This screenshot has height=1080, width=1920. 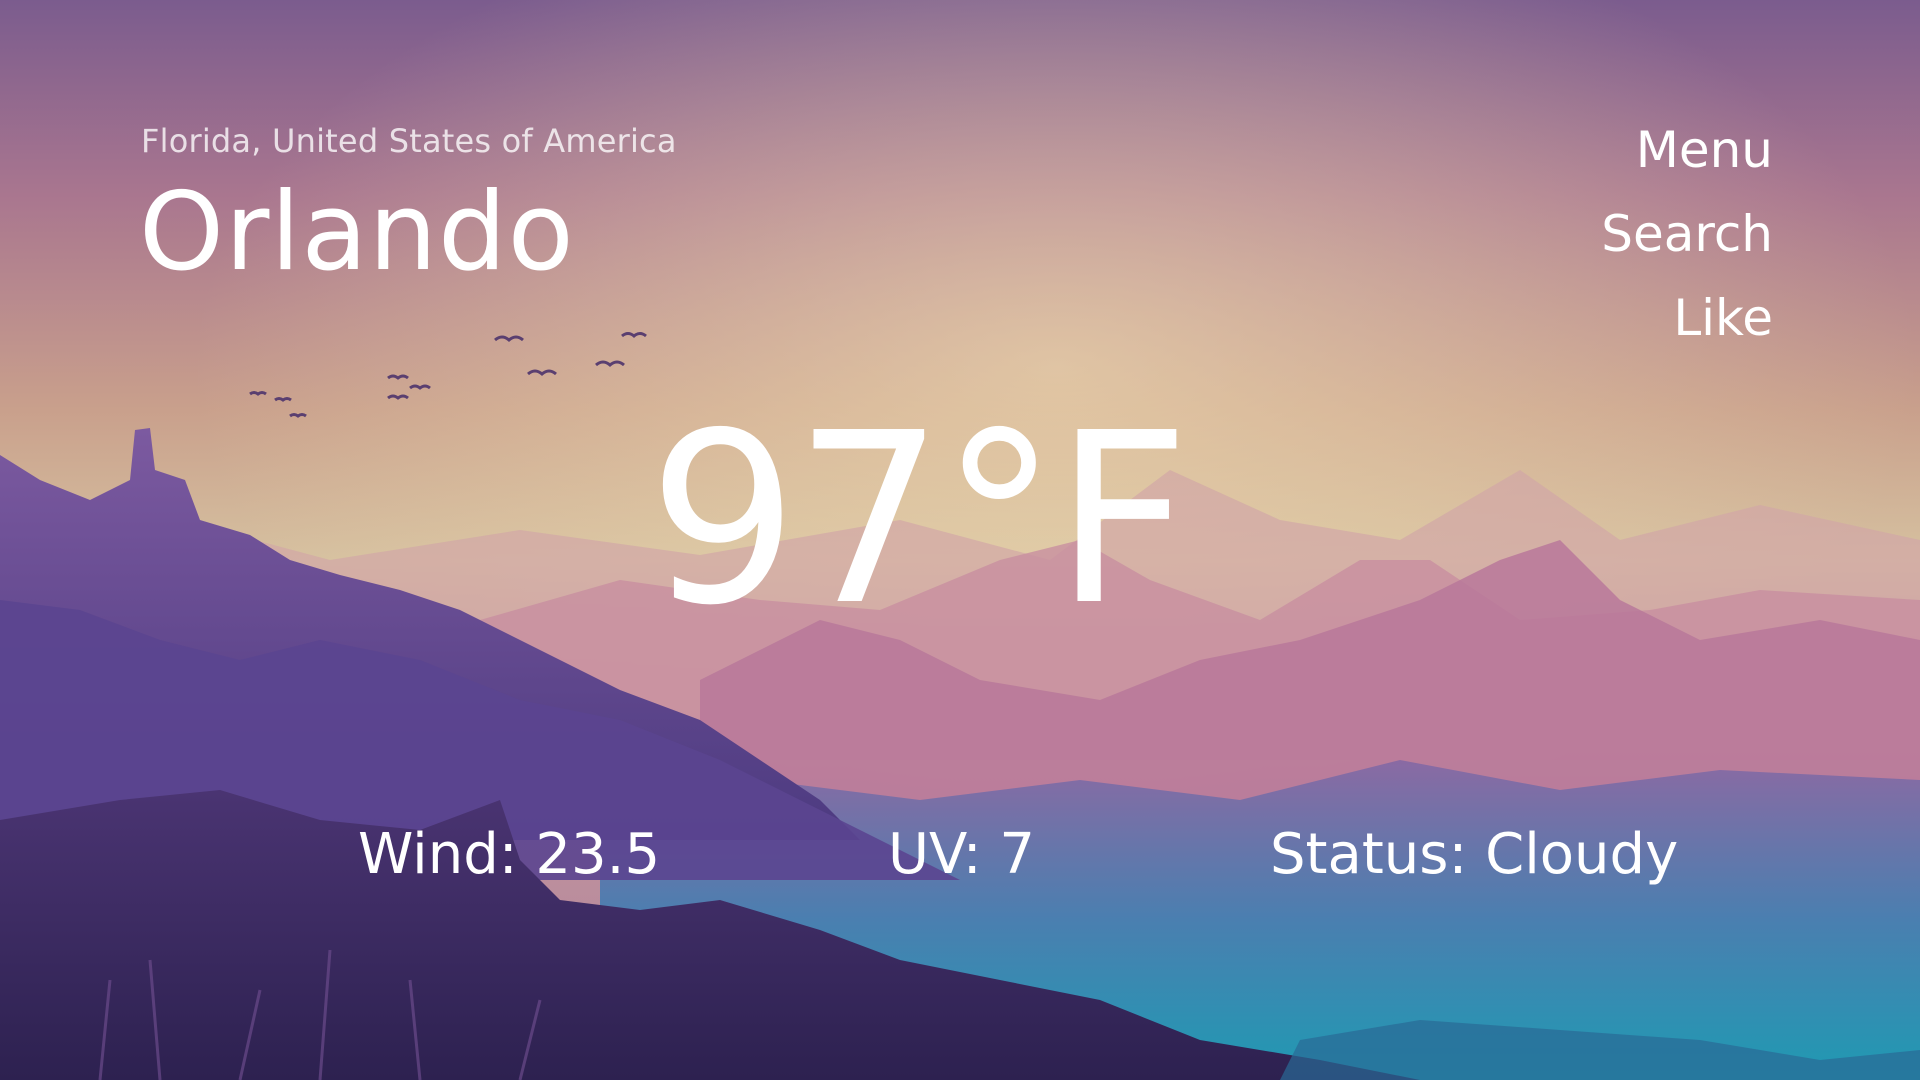 I want to click on weather-stats: Wind: 23.5 UV: 7 Status: Cloudy, so click(x=960, y=857).